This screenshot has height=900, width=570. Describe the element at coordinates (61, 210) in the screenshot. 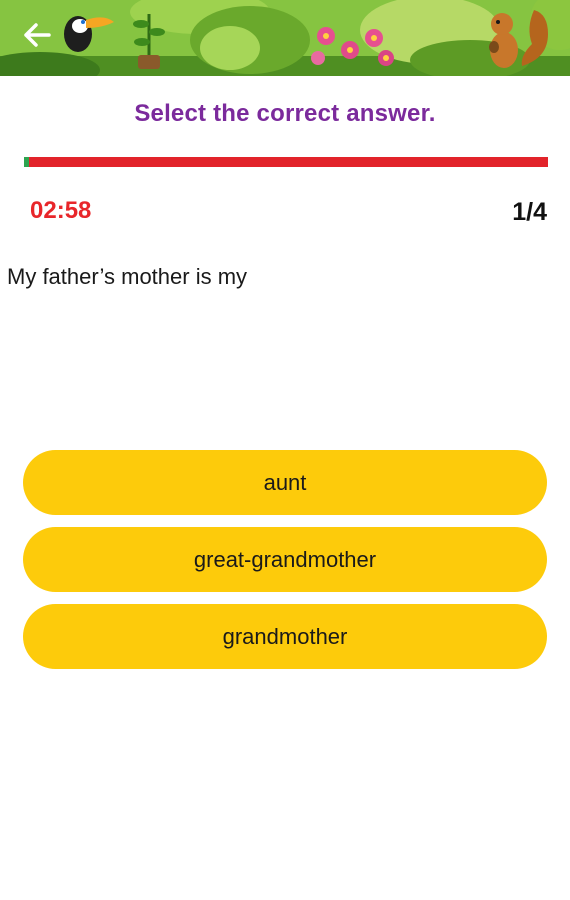

I see `countdown-timer: 02:58` at that location.